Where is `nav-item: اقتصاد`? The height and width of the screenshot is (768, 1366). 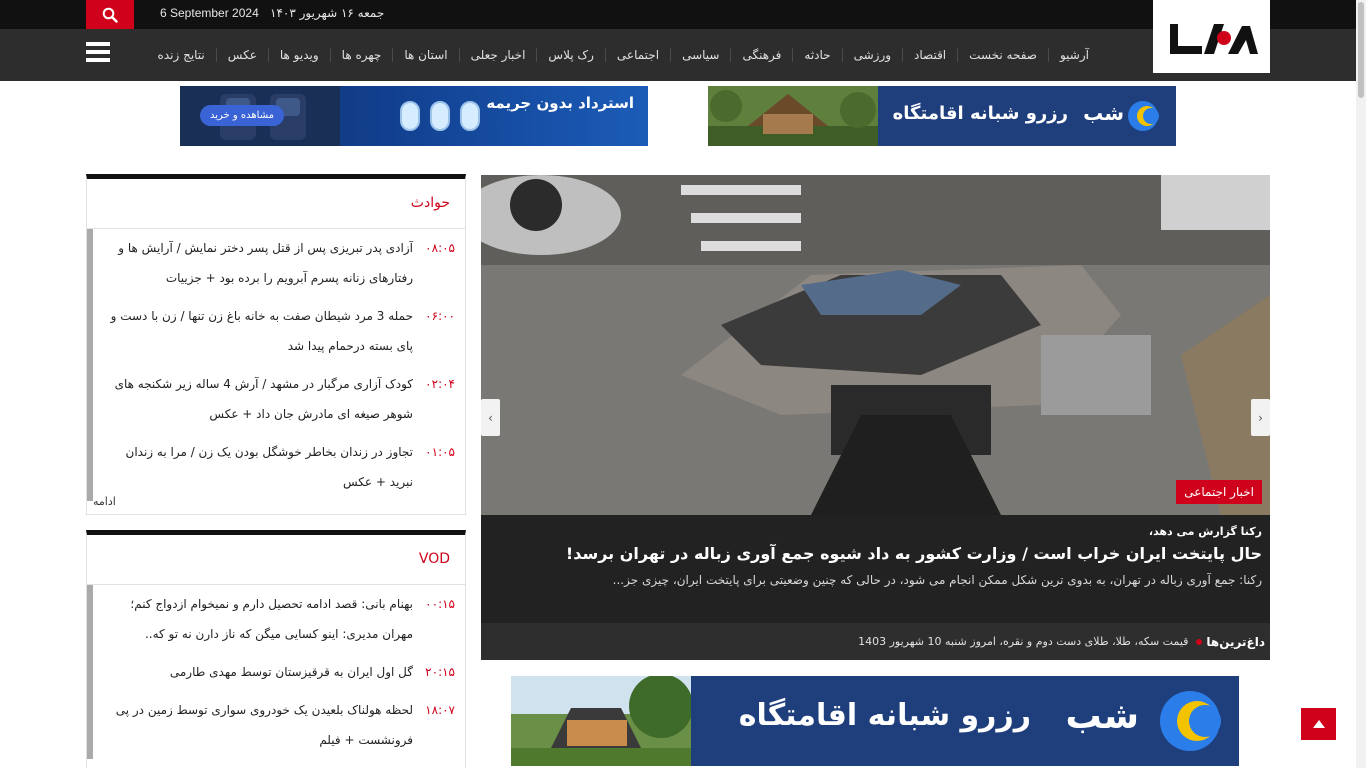
nav-item: اقتصاد is located at coordinates (929, 55).